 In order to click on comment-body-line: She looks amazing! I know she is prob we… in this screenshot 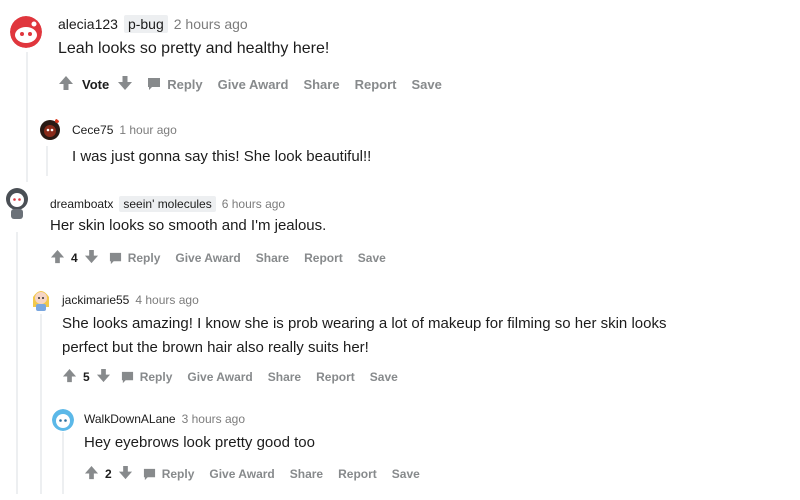, I will do `click(364, 323)`.